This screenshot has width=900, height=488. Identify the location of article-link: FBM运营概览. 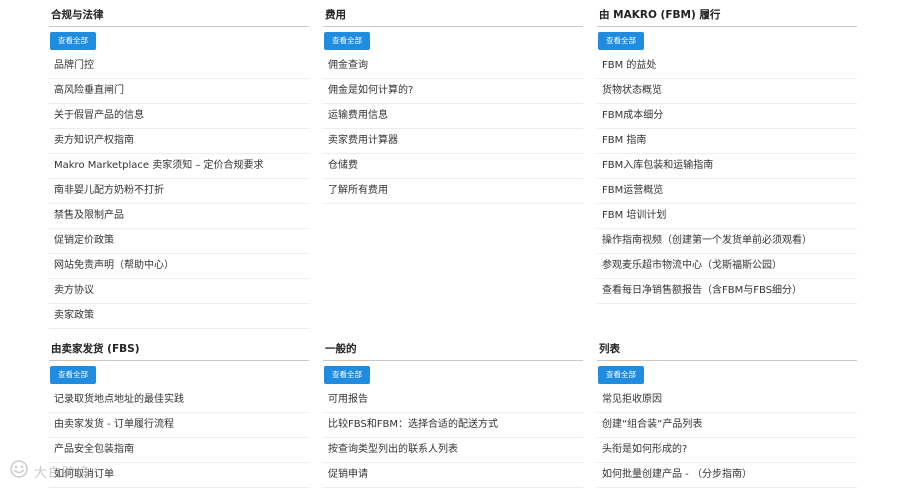
(727, 191).